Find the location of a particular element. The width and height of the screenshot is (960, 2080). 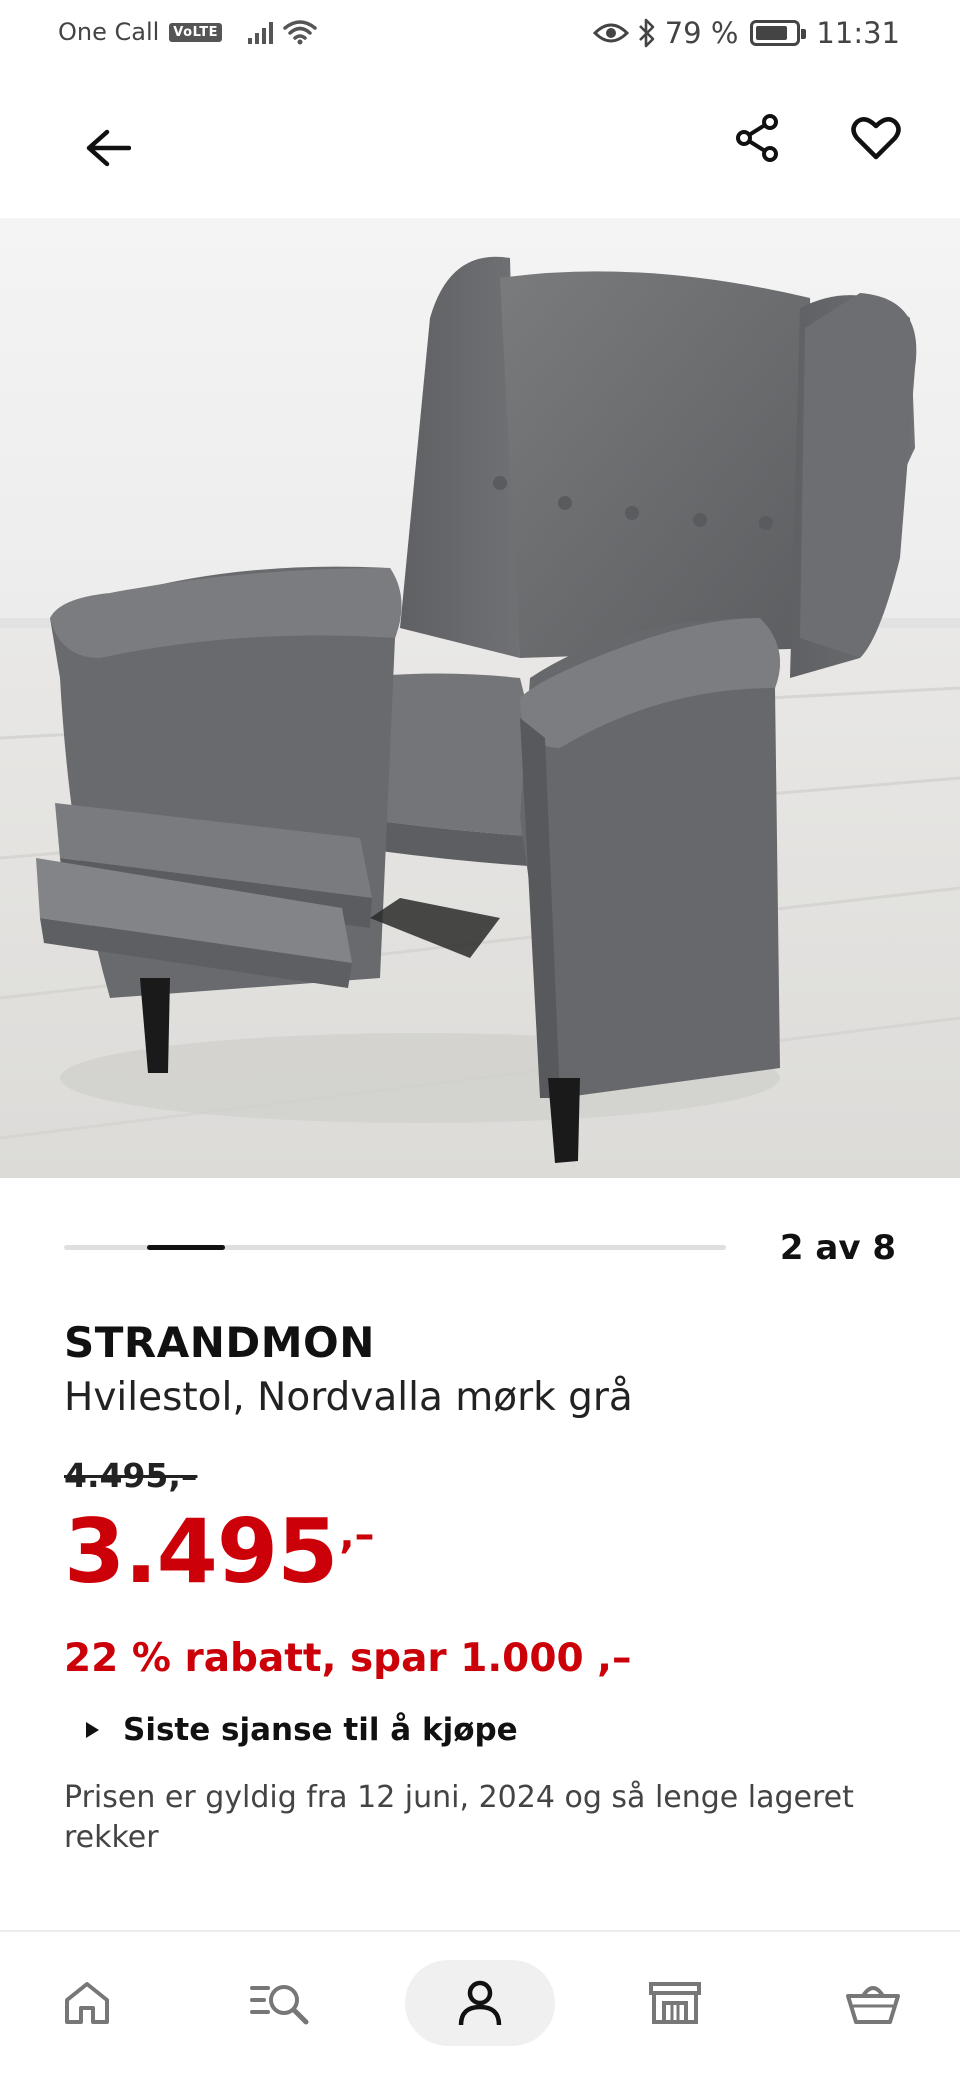

gallery-progress-track is located at coordinates (395, 1247).